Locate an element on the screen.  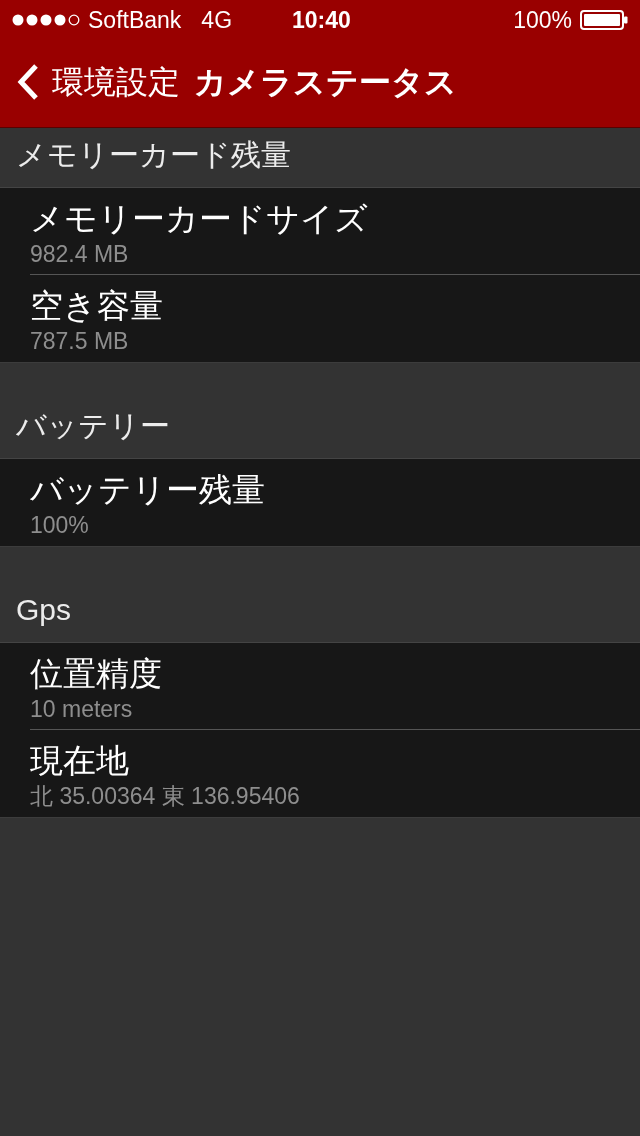
row-value: 982.4 MB is located at coordinates (79, 254).